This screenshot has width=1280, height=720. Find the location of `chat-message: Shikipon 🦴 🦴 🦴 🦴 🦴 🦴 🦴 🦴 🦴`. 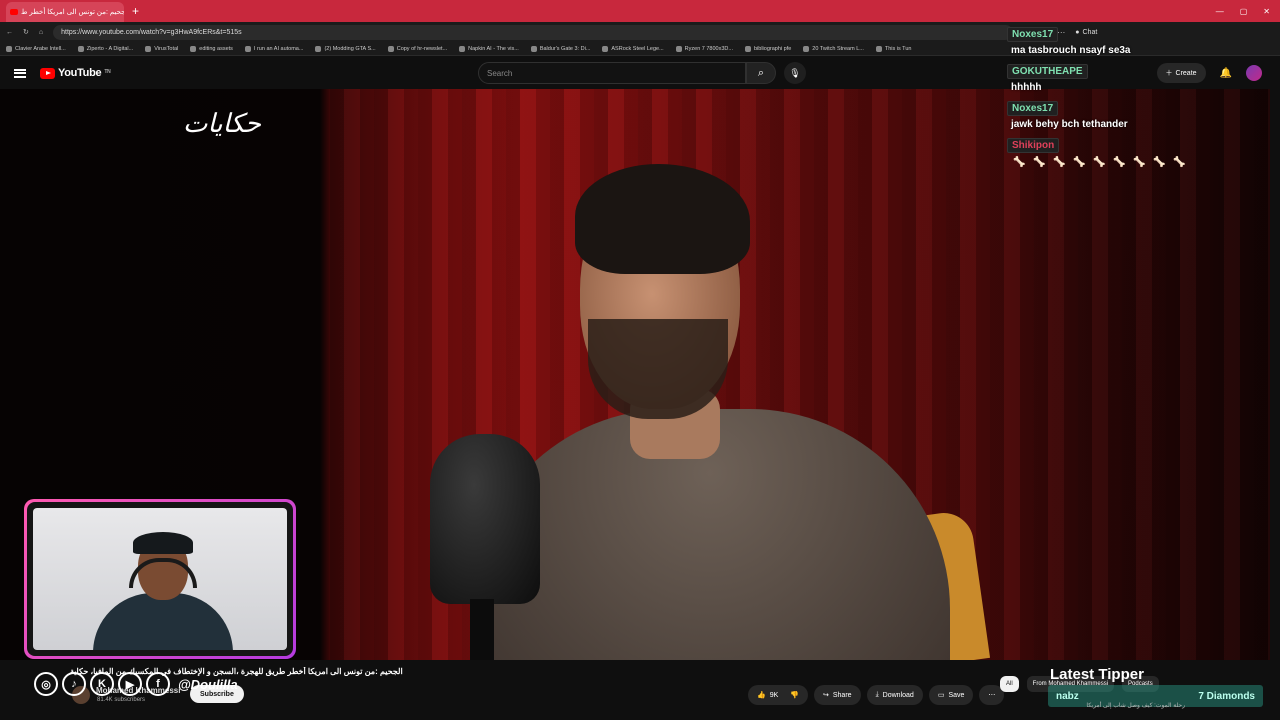

chat-message: Shikipon 🦴 🦴 🦴 🦴 🦴 🦴 🦴 🦴 🦴 is located at coordinates (1138, 152).